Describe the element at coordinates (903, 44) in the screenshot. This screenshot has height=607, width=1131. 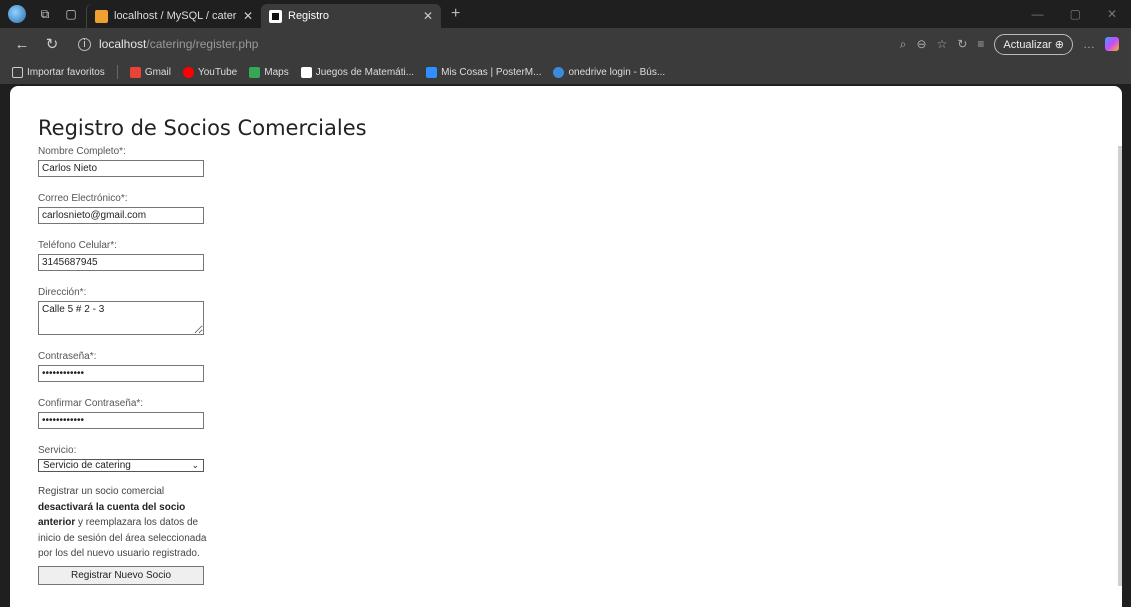
I see `zoom-icon: ⌕` at that location.